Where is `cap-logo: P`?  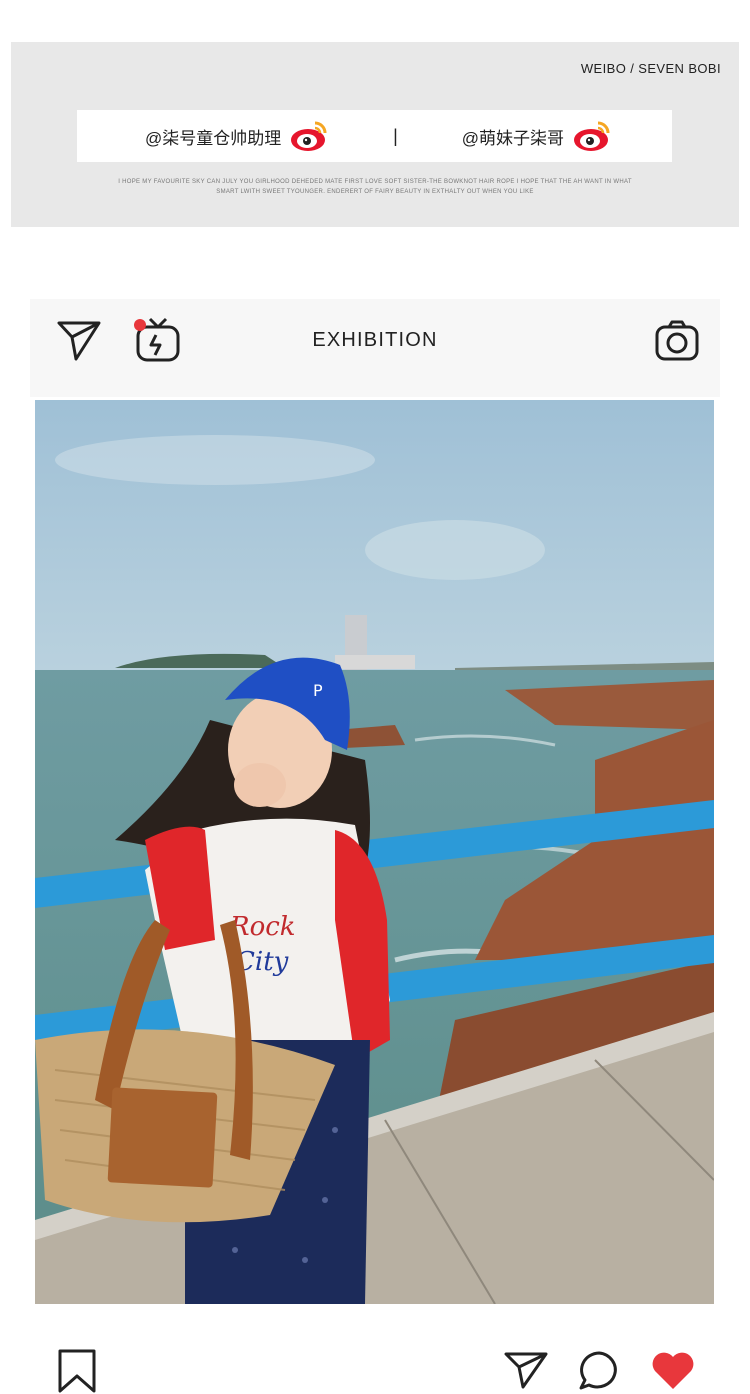 cap-logo: P is located at coordinates (318, 690).